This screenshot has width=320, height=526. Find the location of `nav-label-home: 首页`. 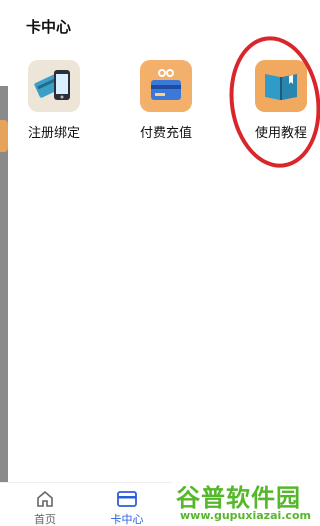

nav-label-home: 首页 is located at coordinates (45, 519).